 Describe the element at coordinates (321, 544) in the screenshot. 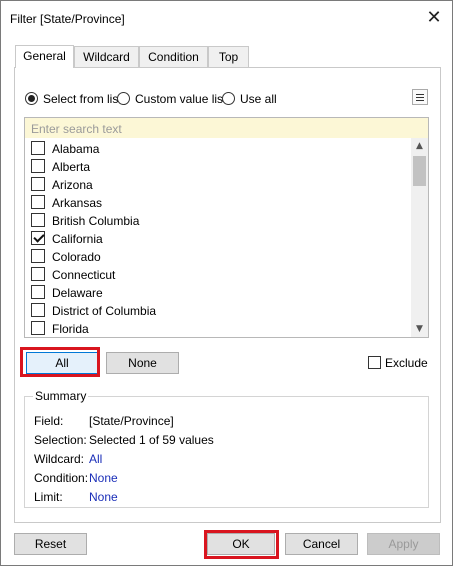

I see `cancel-button: Cancel` at that location.